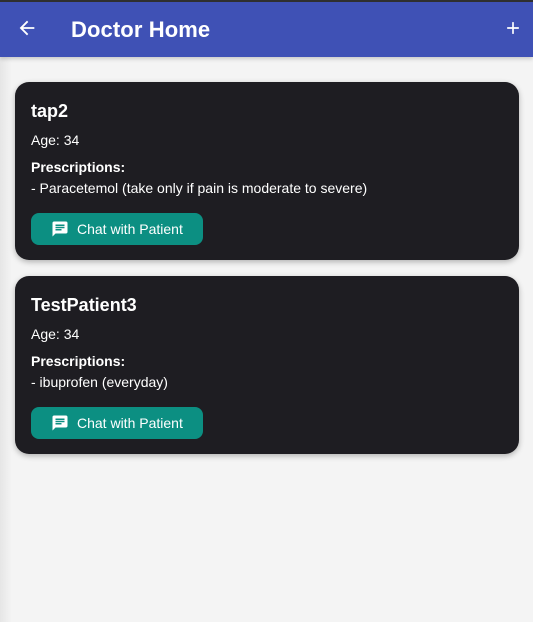 The image size is (533, 622). What do you see at coordinates (266, 28) in the screenshot?
I see `app-bar: Doctor Home` at bounding box center [266, 28].